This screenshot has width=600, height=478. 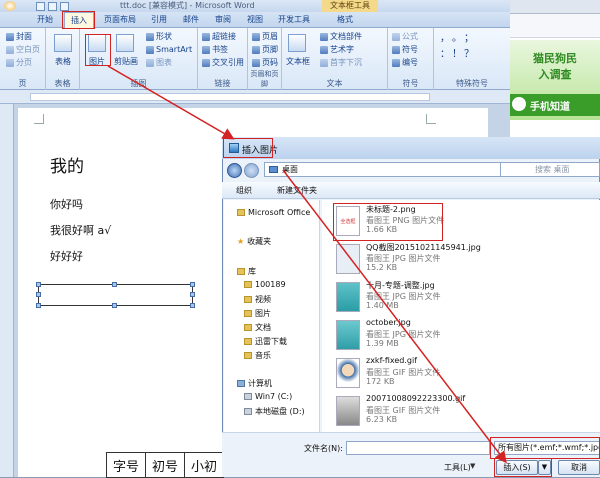 I want to click on desktop-icon, so click(x=273, y=169).